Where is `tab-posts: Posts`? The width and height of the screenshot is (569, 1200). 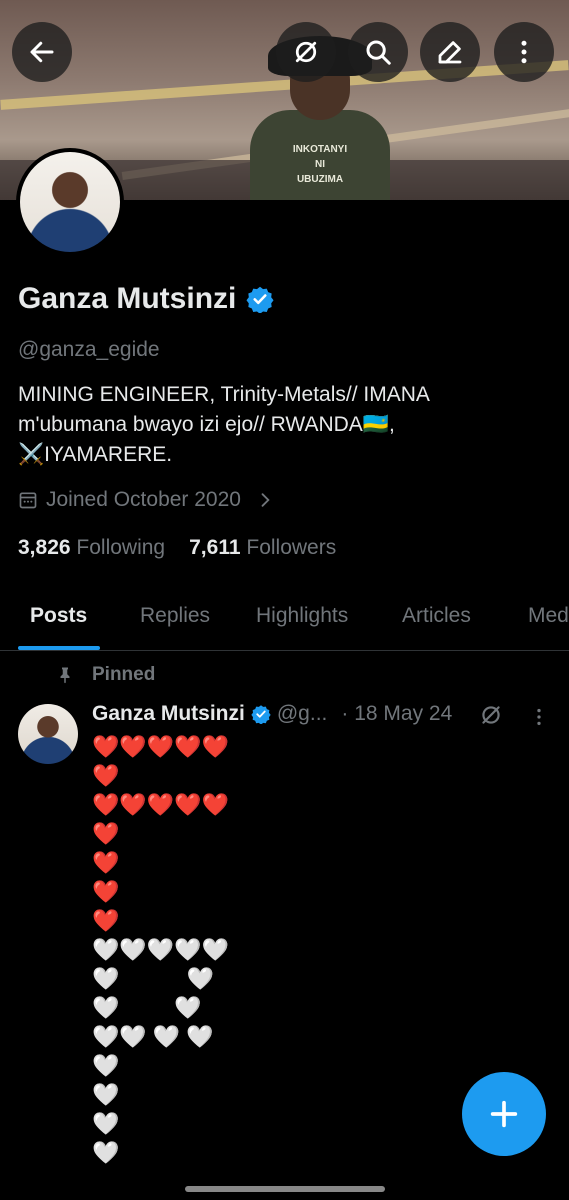
tab-posts: Posts is located at coordinates (58, 616).